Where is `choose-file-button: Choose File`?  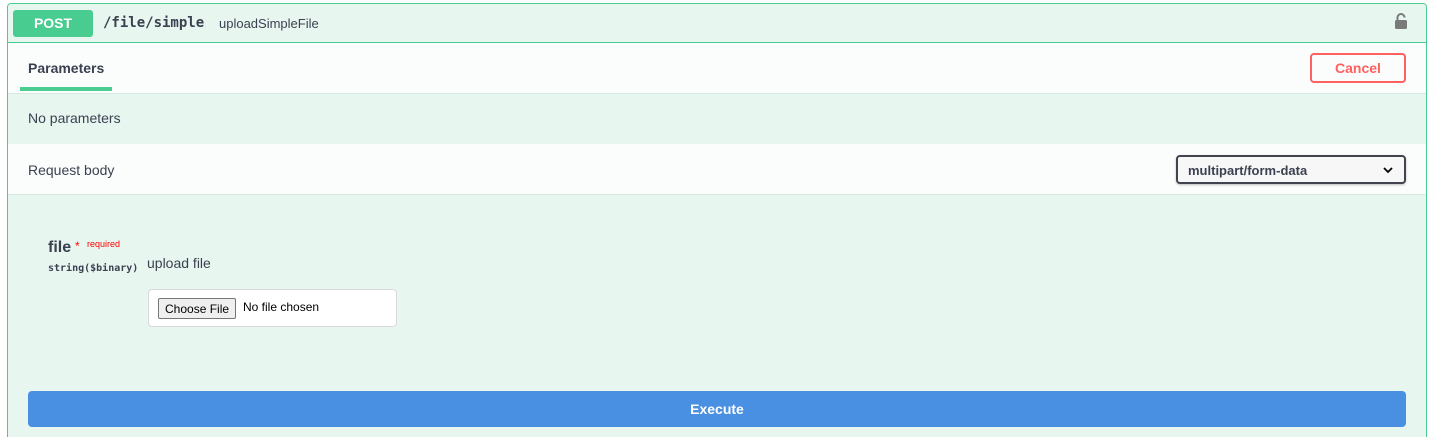 choose-file-button: Choose File is located at coordinates (197, 308).